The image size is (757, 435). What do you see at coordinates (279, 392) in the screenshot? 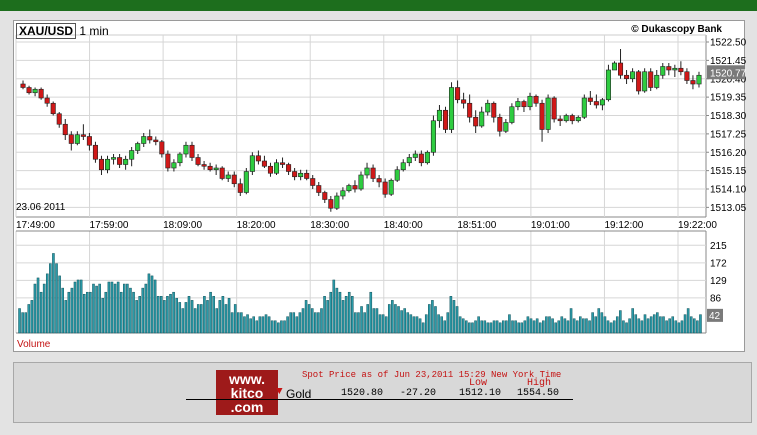
I see `down-arrow-icon: ▼` at bounding box center [279, 392].